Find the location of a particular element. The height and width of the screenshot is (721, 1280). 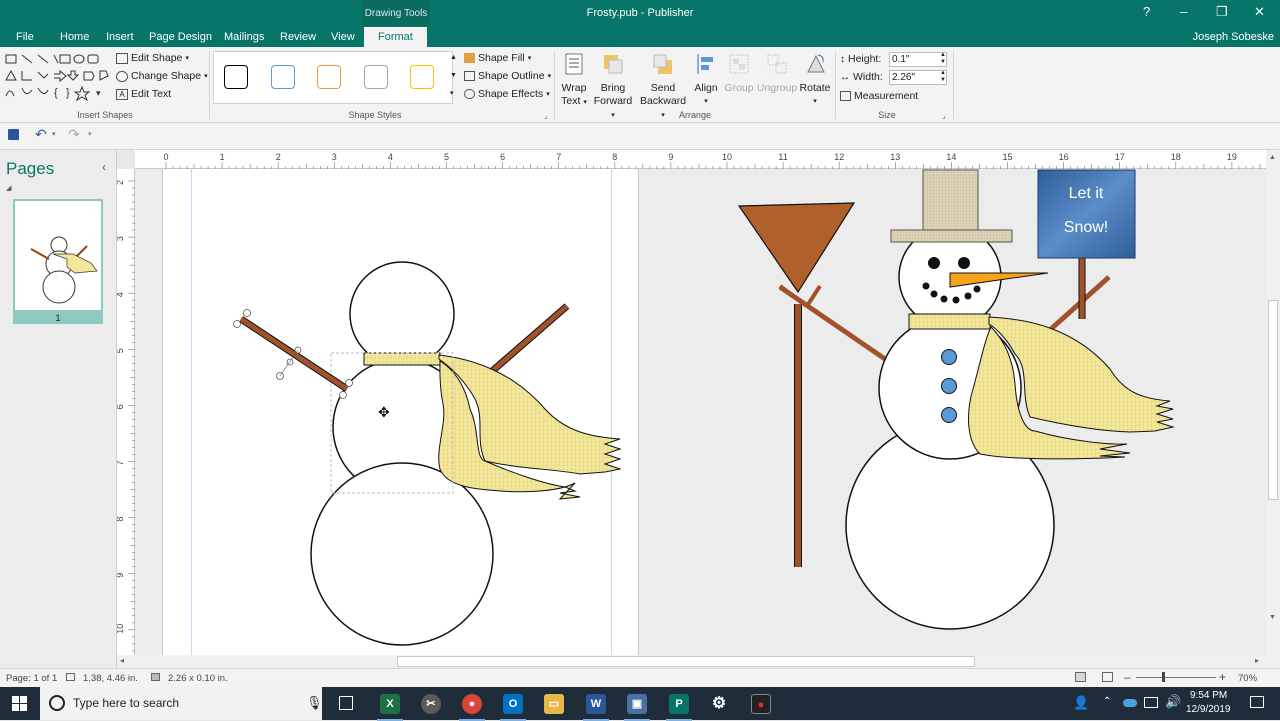

shape-fill-button: Shape Fill ▾ is located at coordinates (497, 58).